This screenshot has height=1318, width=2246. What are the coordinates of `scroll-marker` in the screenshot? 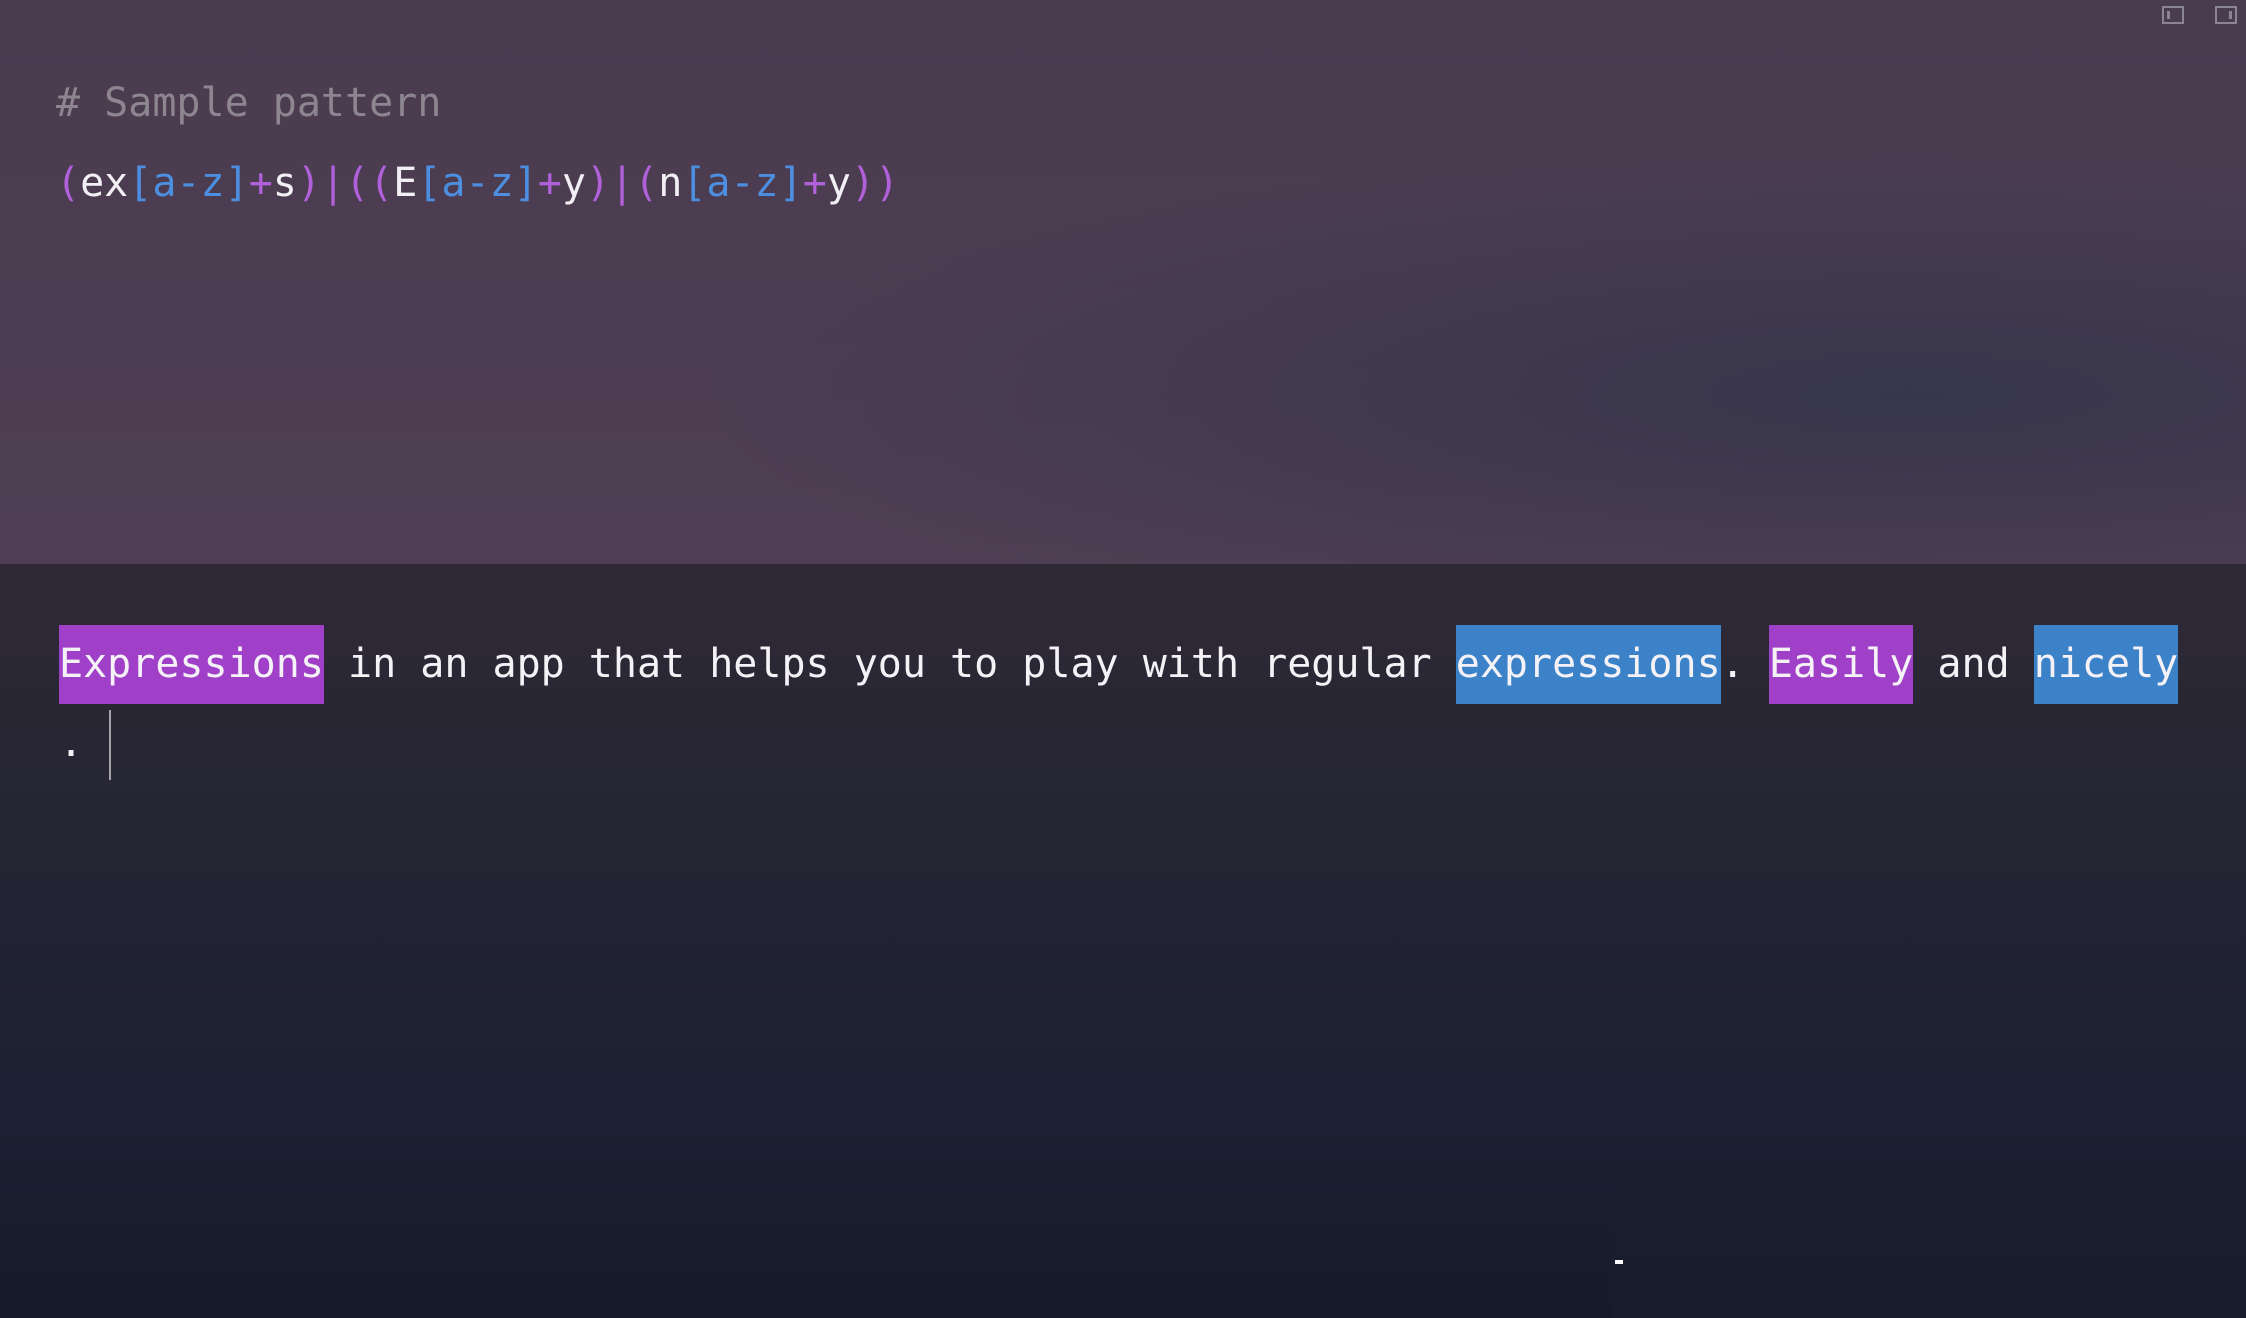 It's located at (1619, 1262).